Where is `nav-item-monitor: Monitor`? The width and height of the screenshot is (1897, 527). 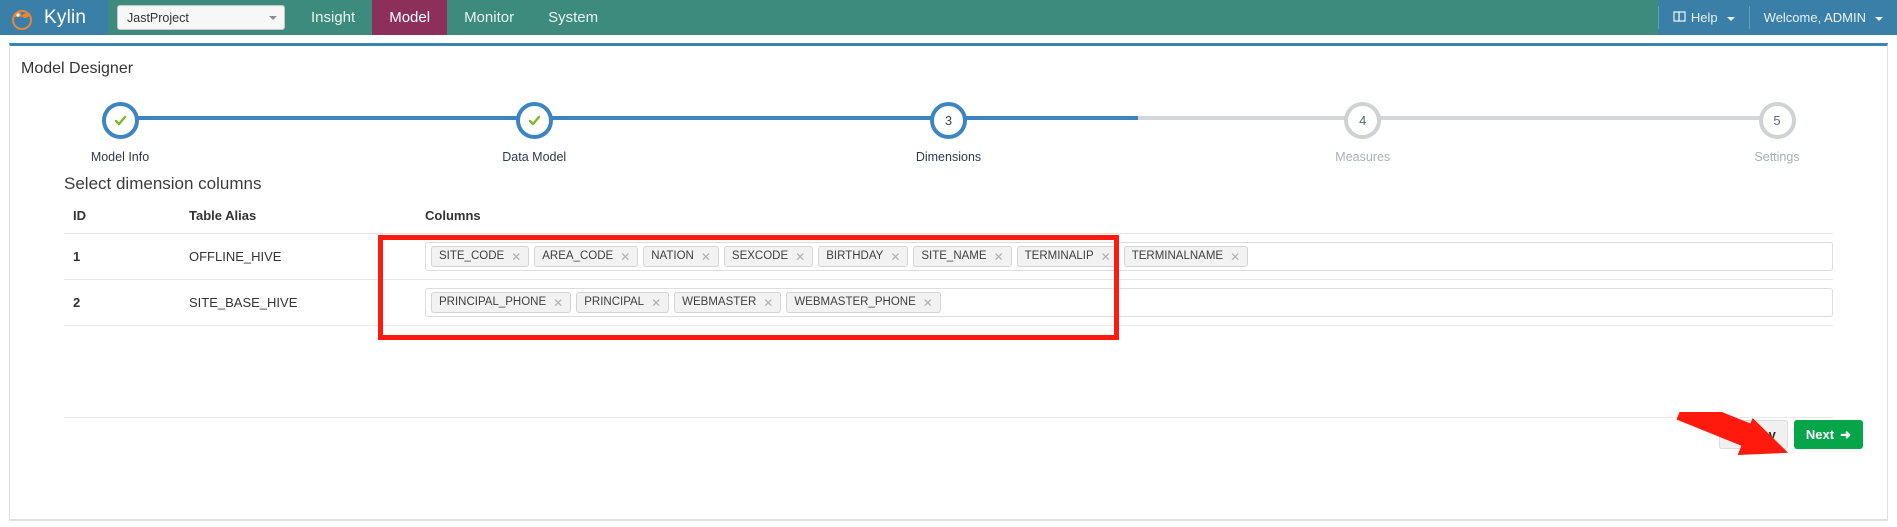 nav-item-monitor: Monitor is located at coordinates (489, 17).